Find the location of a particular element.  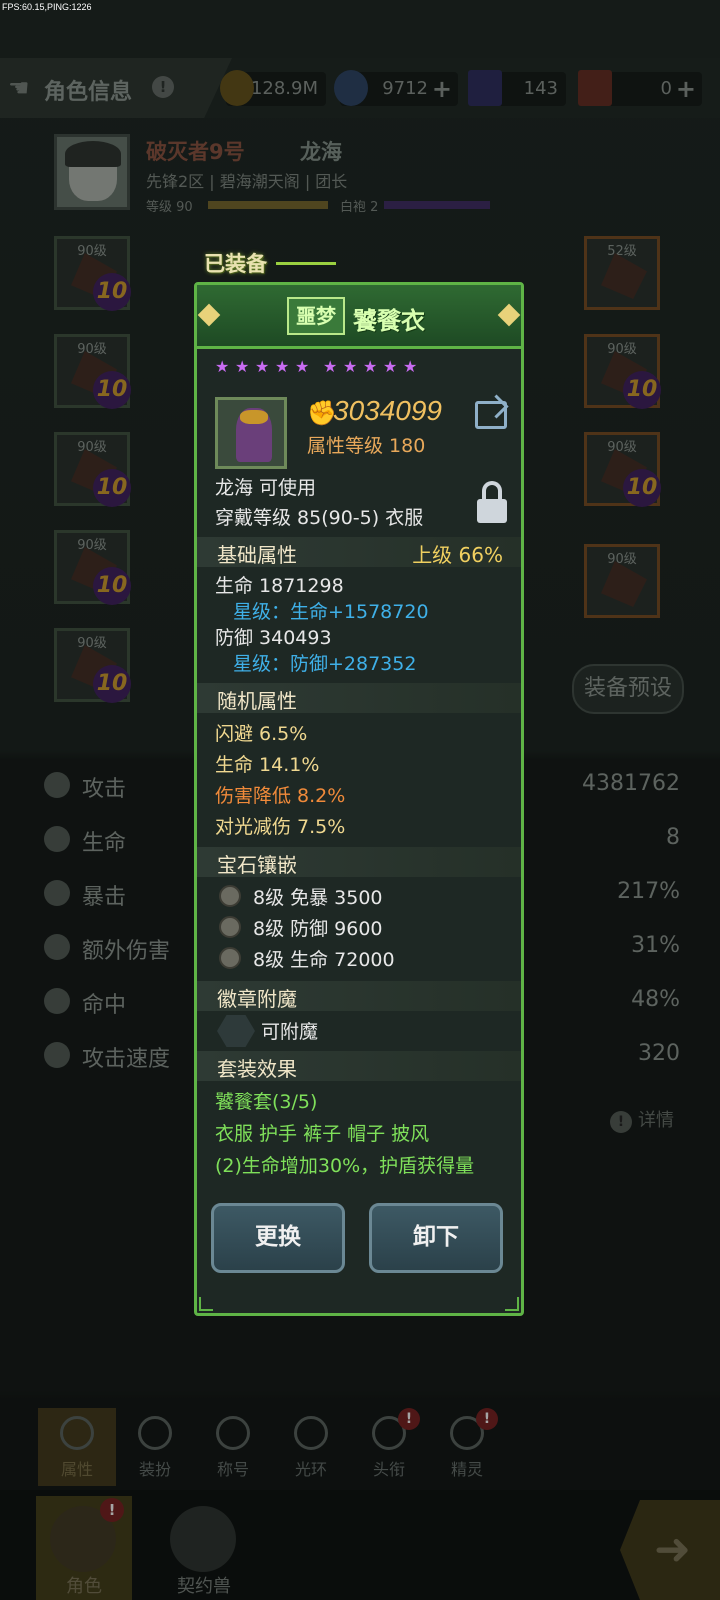

usable-by: 龙海 可使用 is located at coordinates (266, 488).